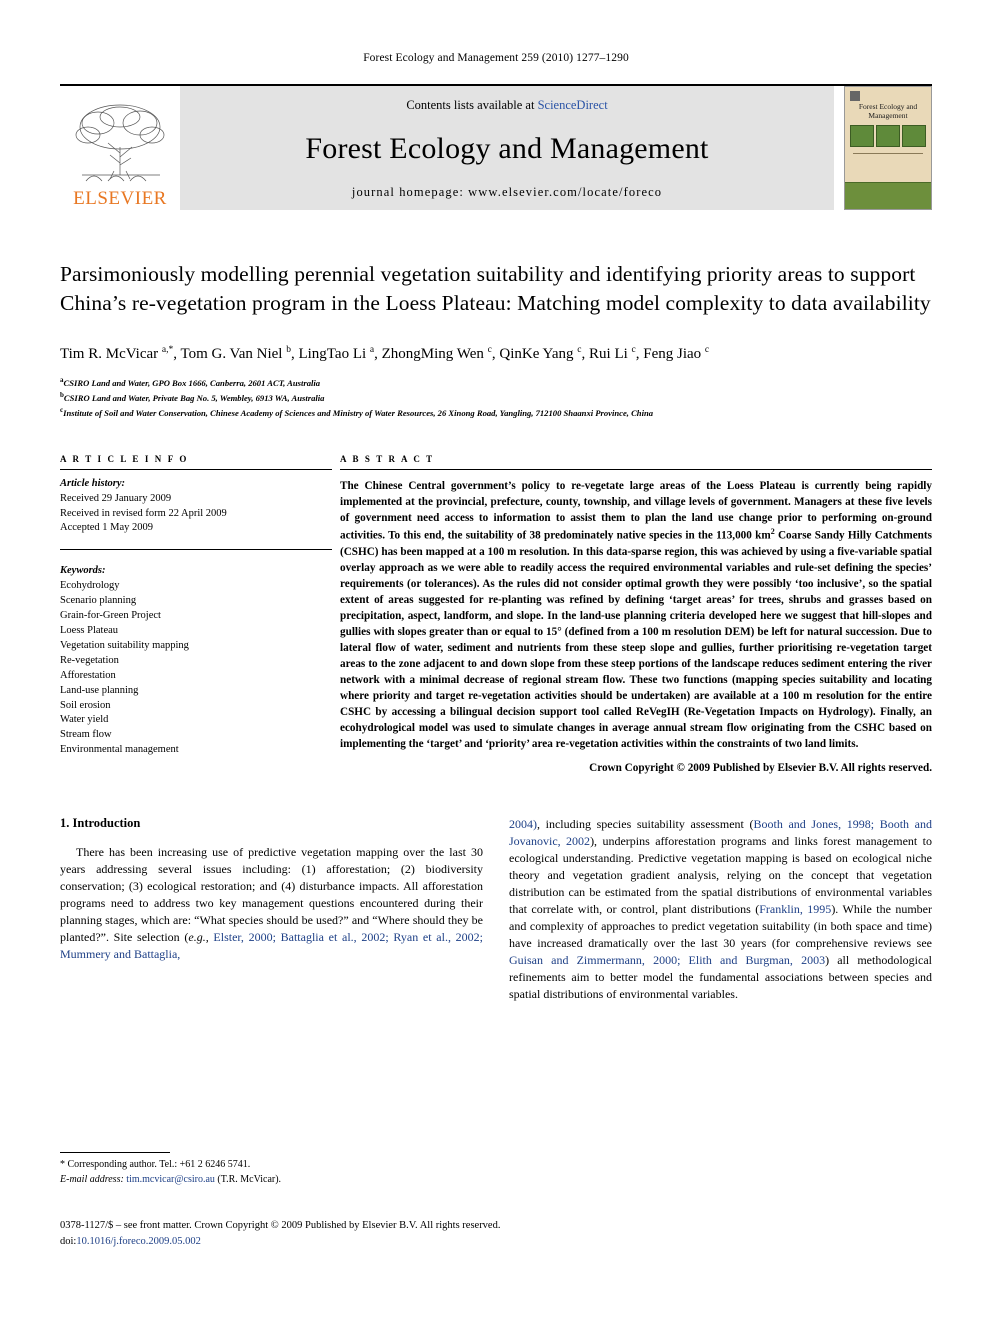  I want to click on elsevier-tree-icon, so click(120, 143).